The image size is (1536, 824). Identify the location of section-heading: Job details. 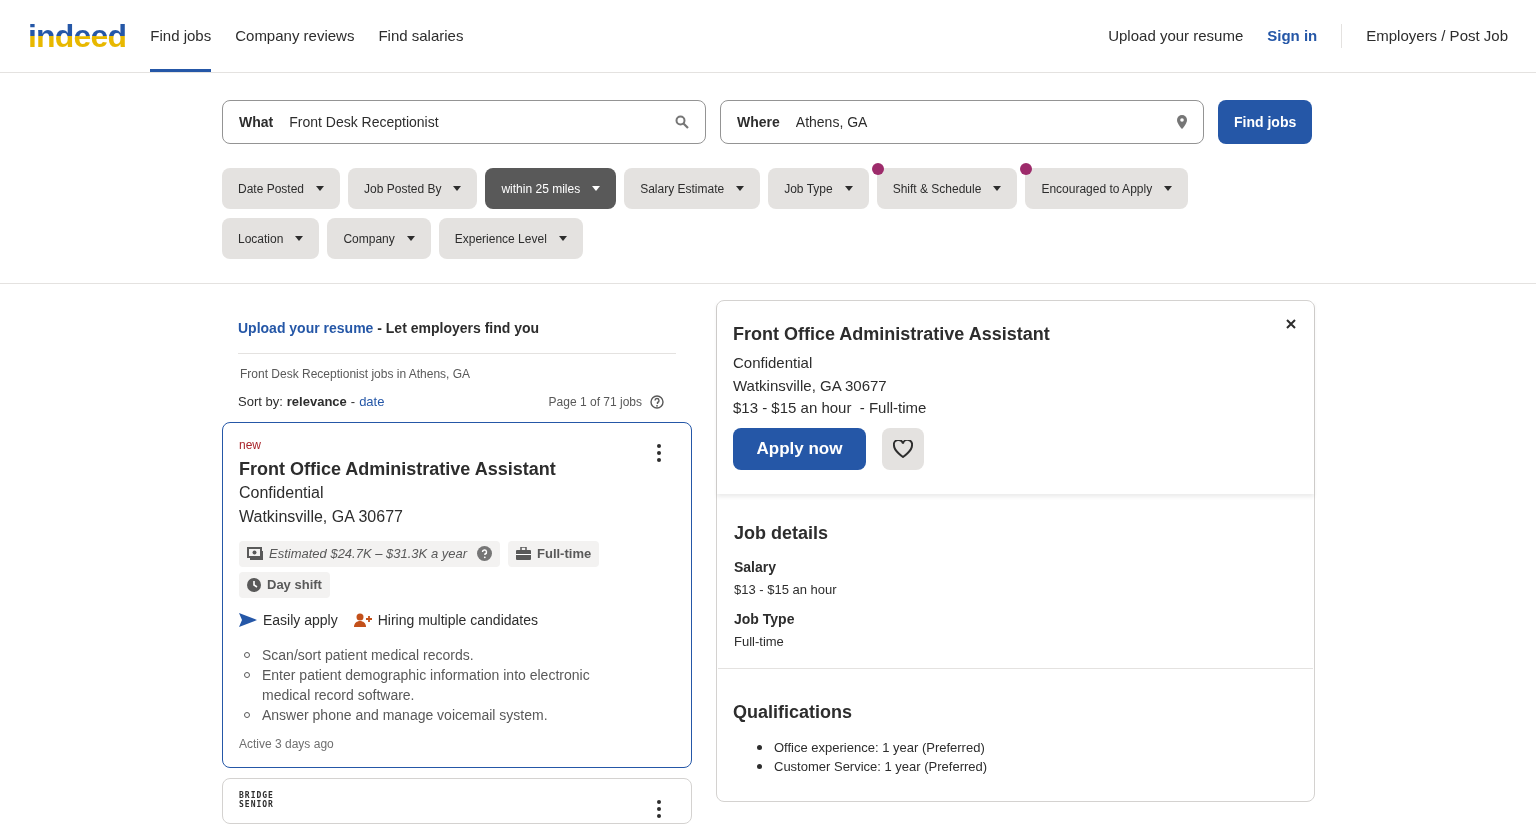
(782, 533).